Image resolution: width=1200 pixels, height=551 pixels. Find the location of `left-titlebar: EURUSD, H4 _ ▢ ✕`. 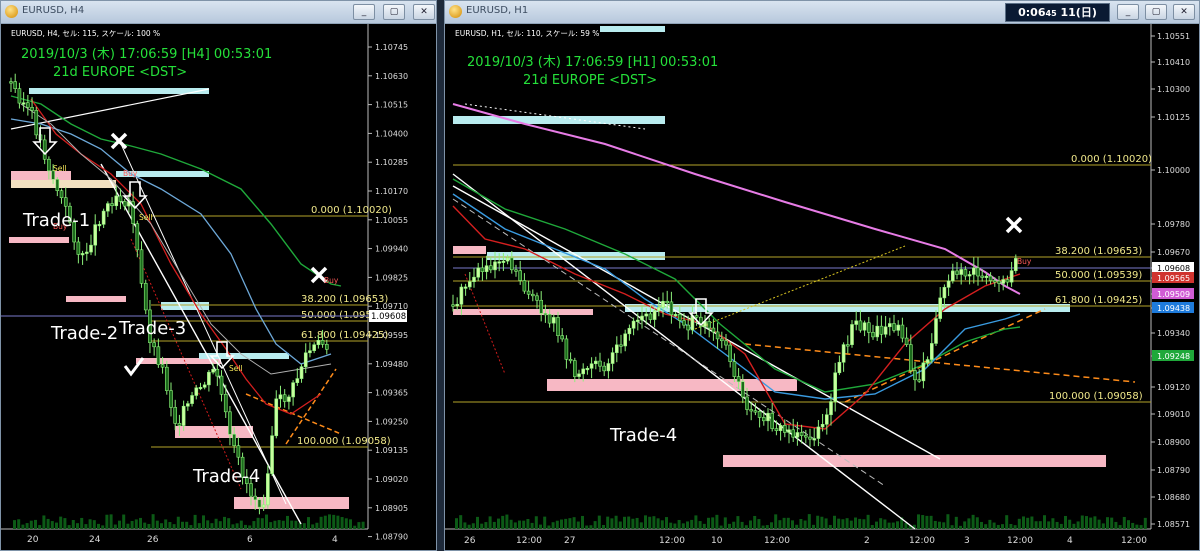

left-titlebar: EURUSD, H4 _ ▢ ✕ is located at coordinates (218, 12).